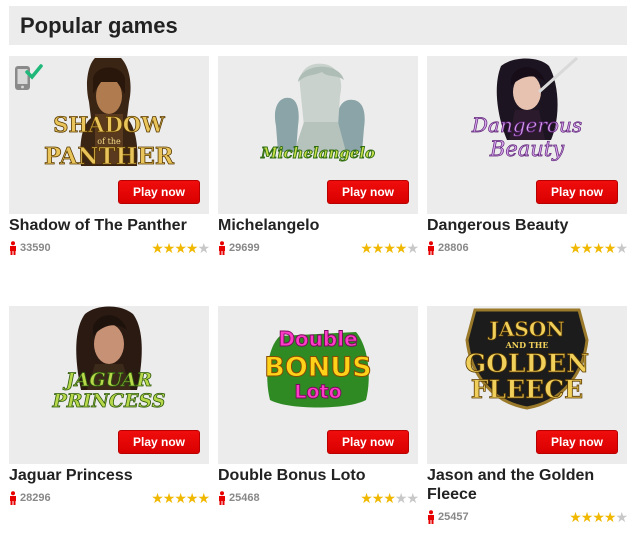 This screenshot has width=641, height=546. I want to click on svg-text: PANTHER, so click(109, 156).